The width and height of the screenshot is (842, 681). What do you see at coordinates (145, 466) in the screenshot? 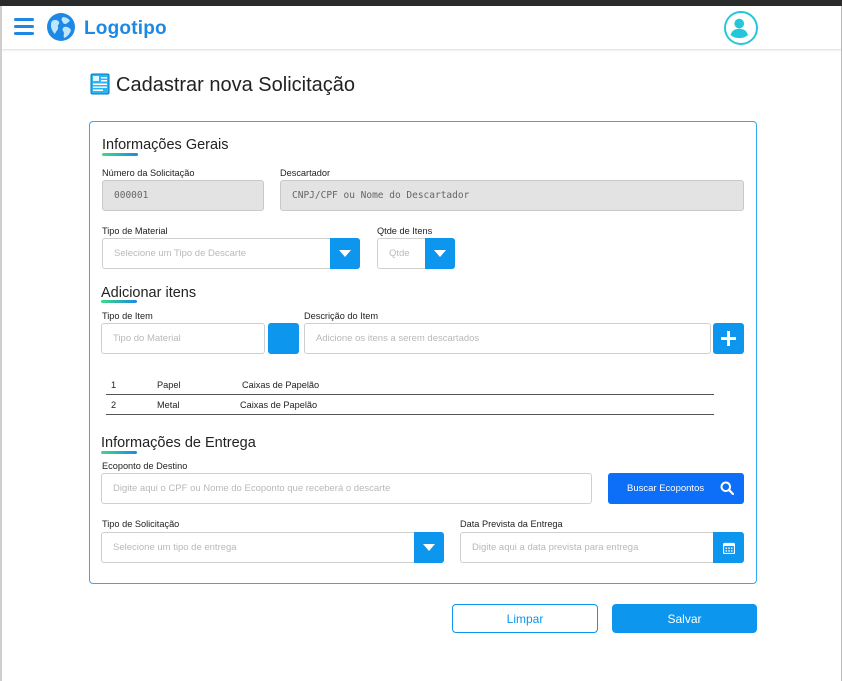
I see `ecopoint-label: Ecoponto de Destino` at bounding box center [145, 466].